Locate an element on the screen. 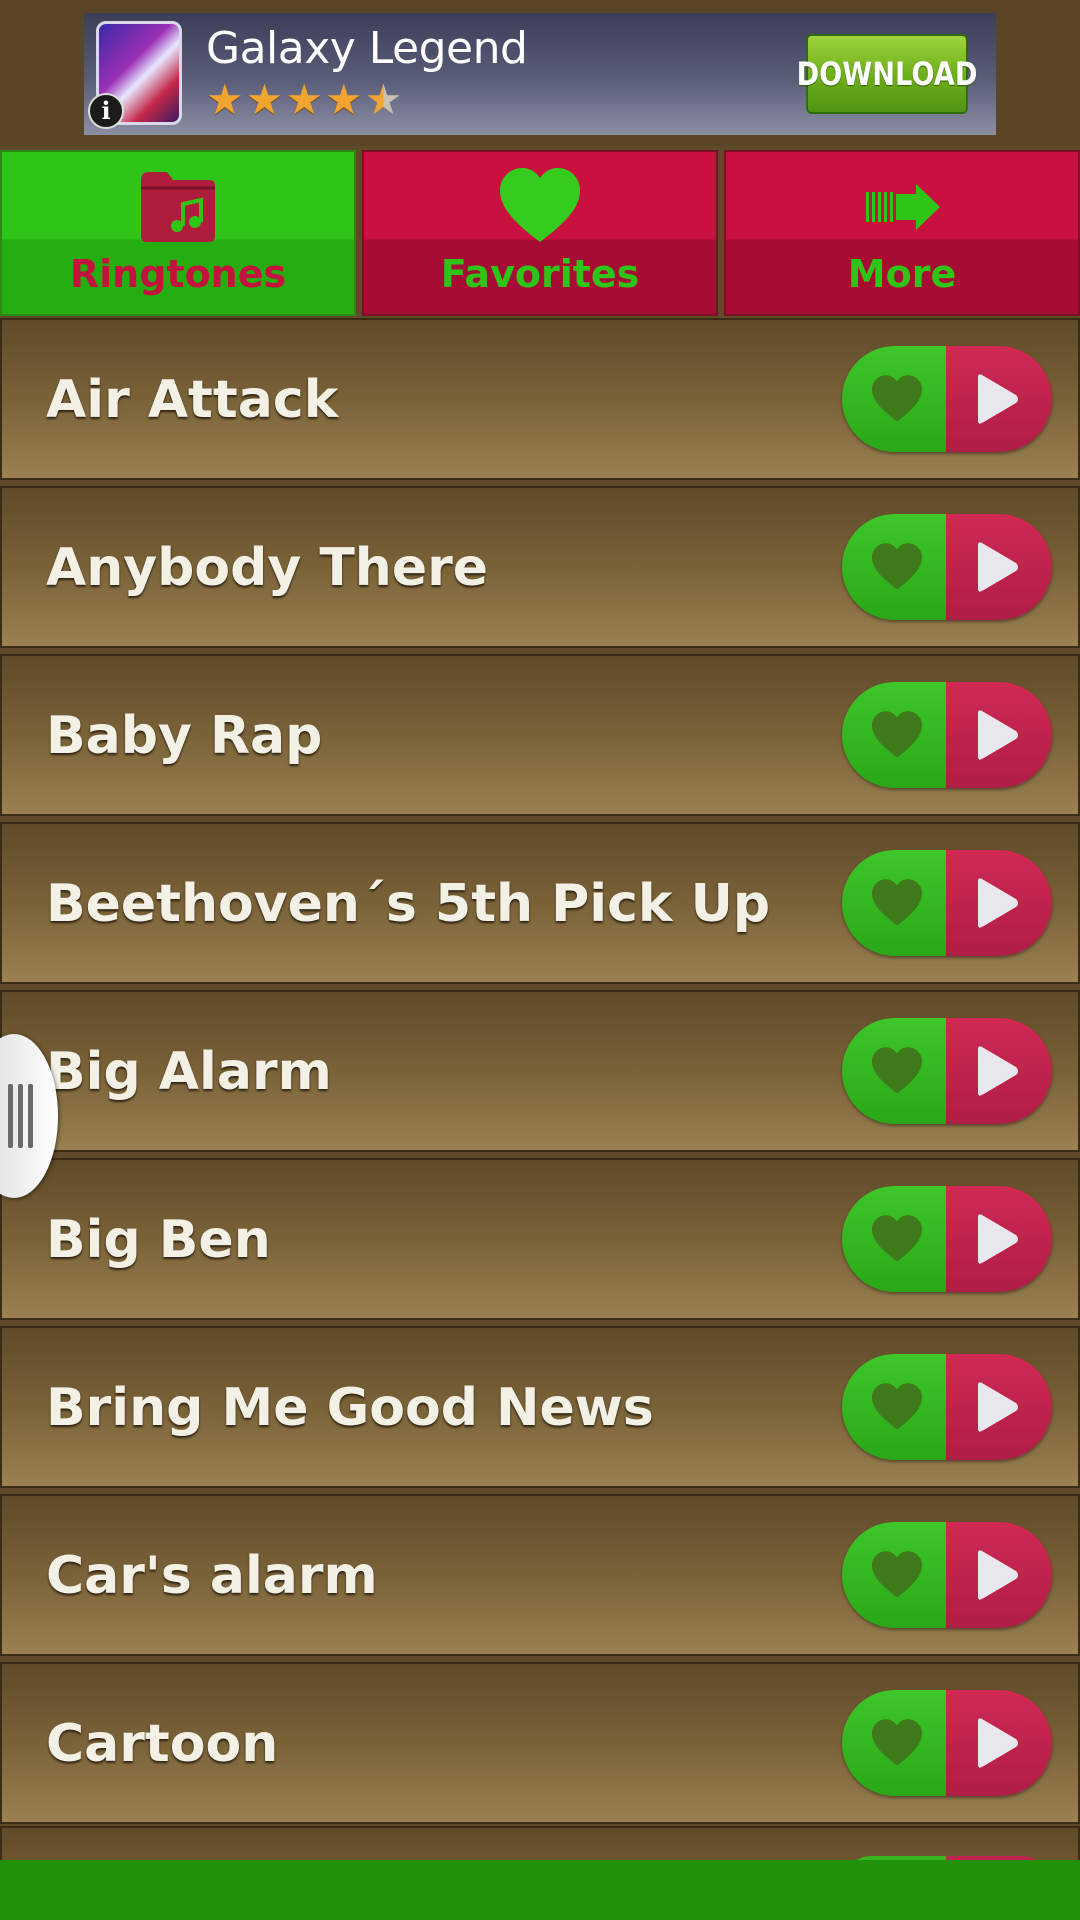  music-folder-icon is located at coordinates (178, 207).